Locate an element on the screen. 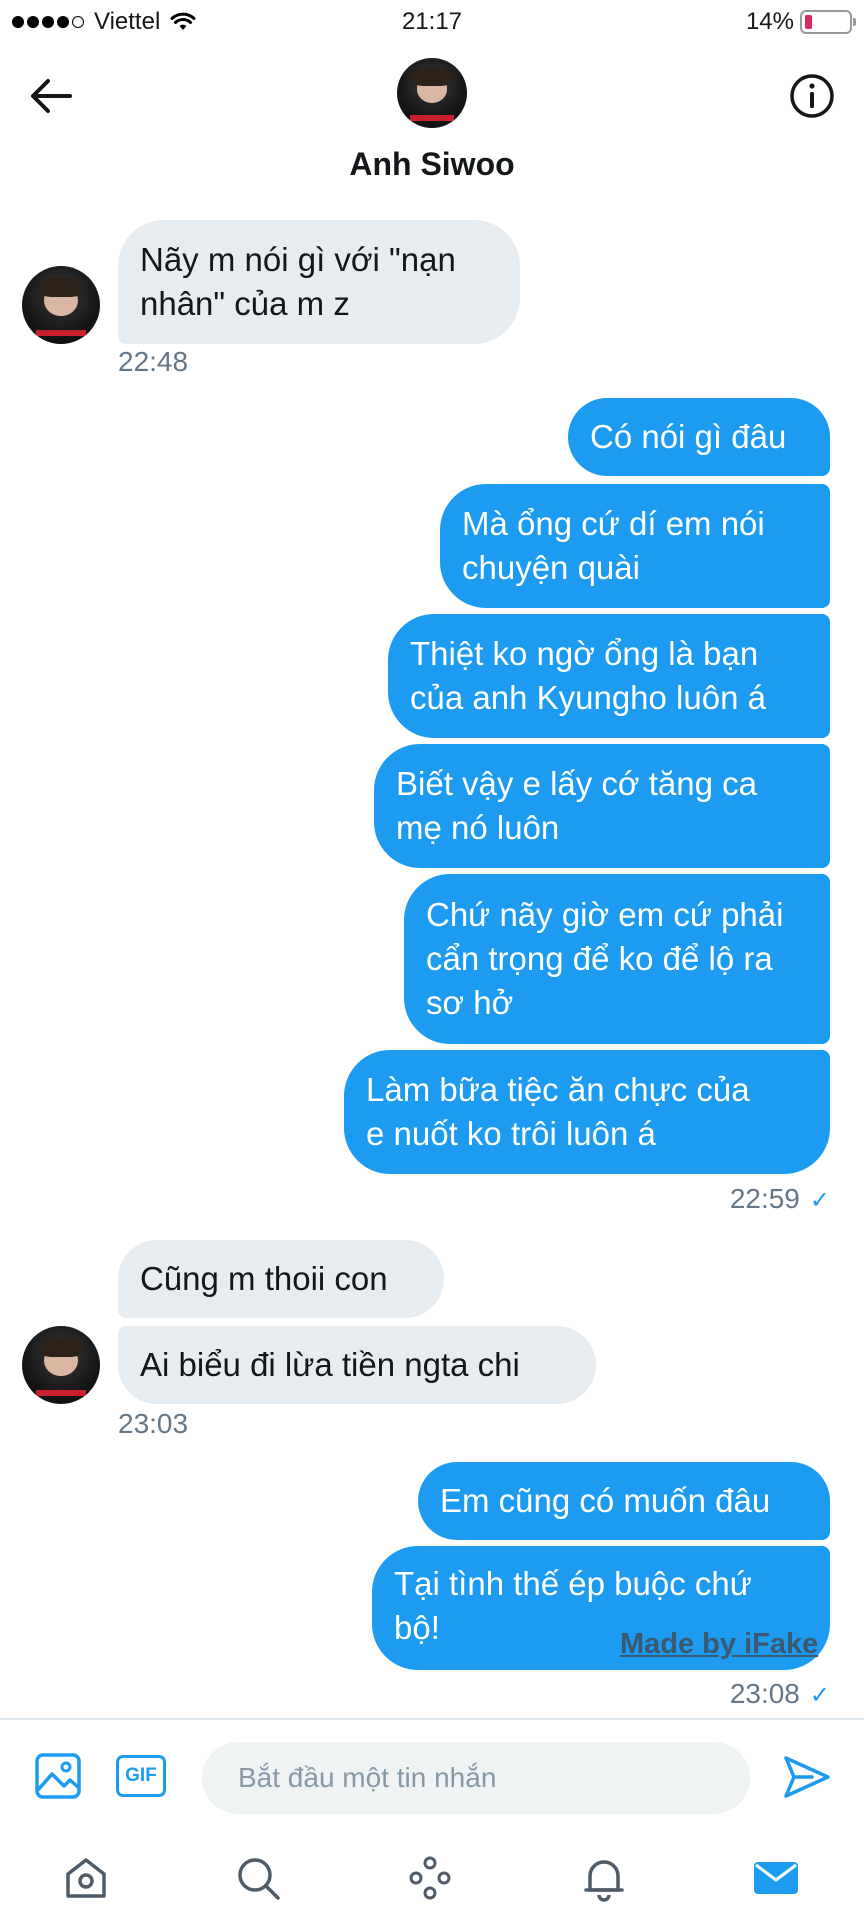 This screenshot has width=864, height=1920. battery-percent: 14% is located at coordinates (769, 21).